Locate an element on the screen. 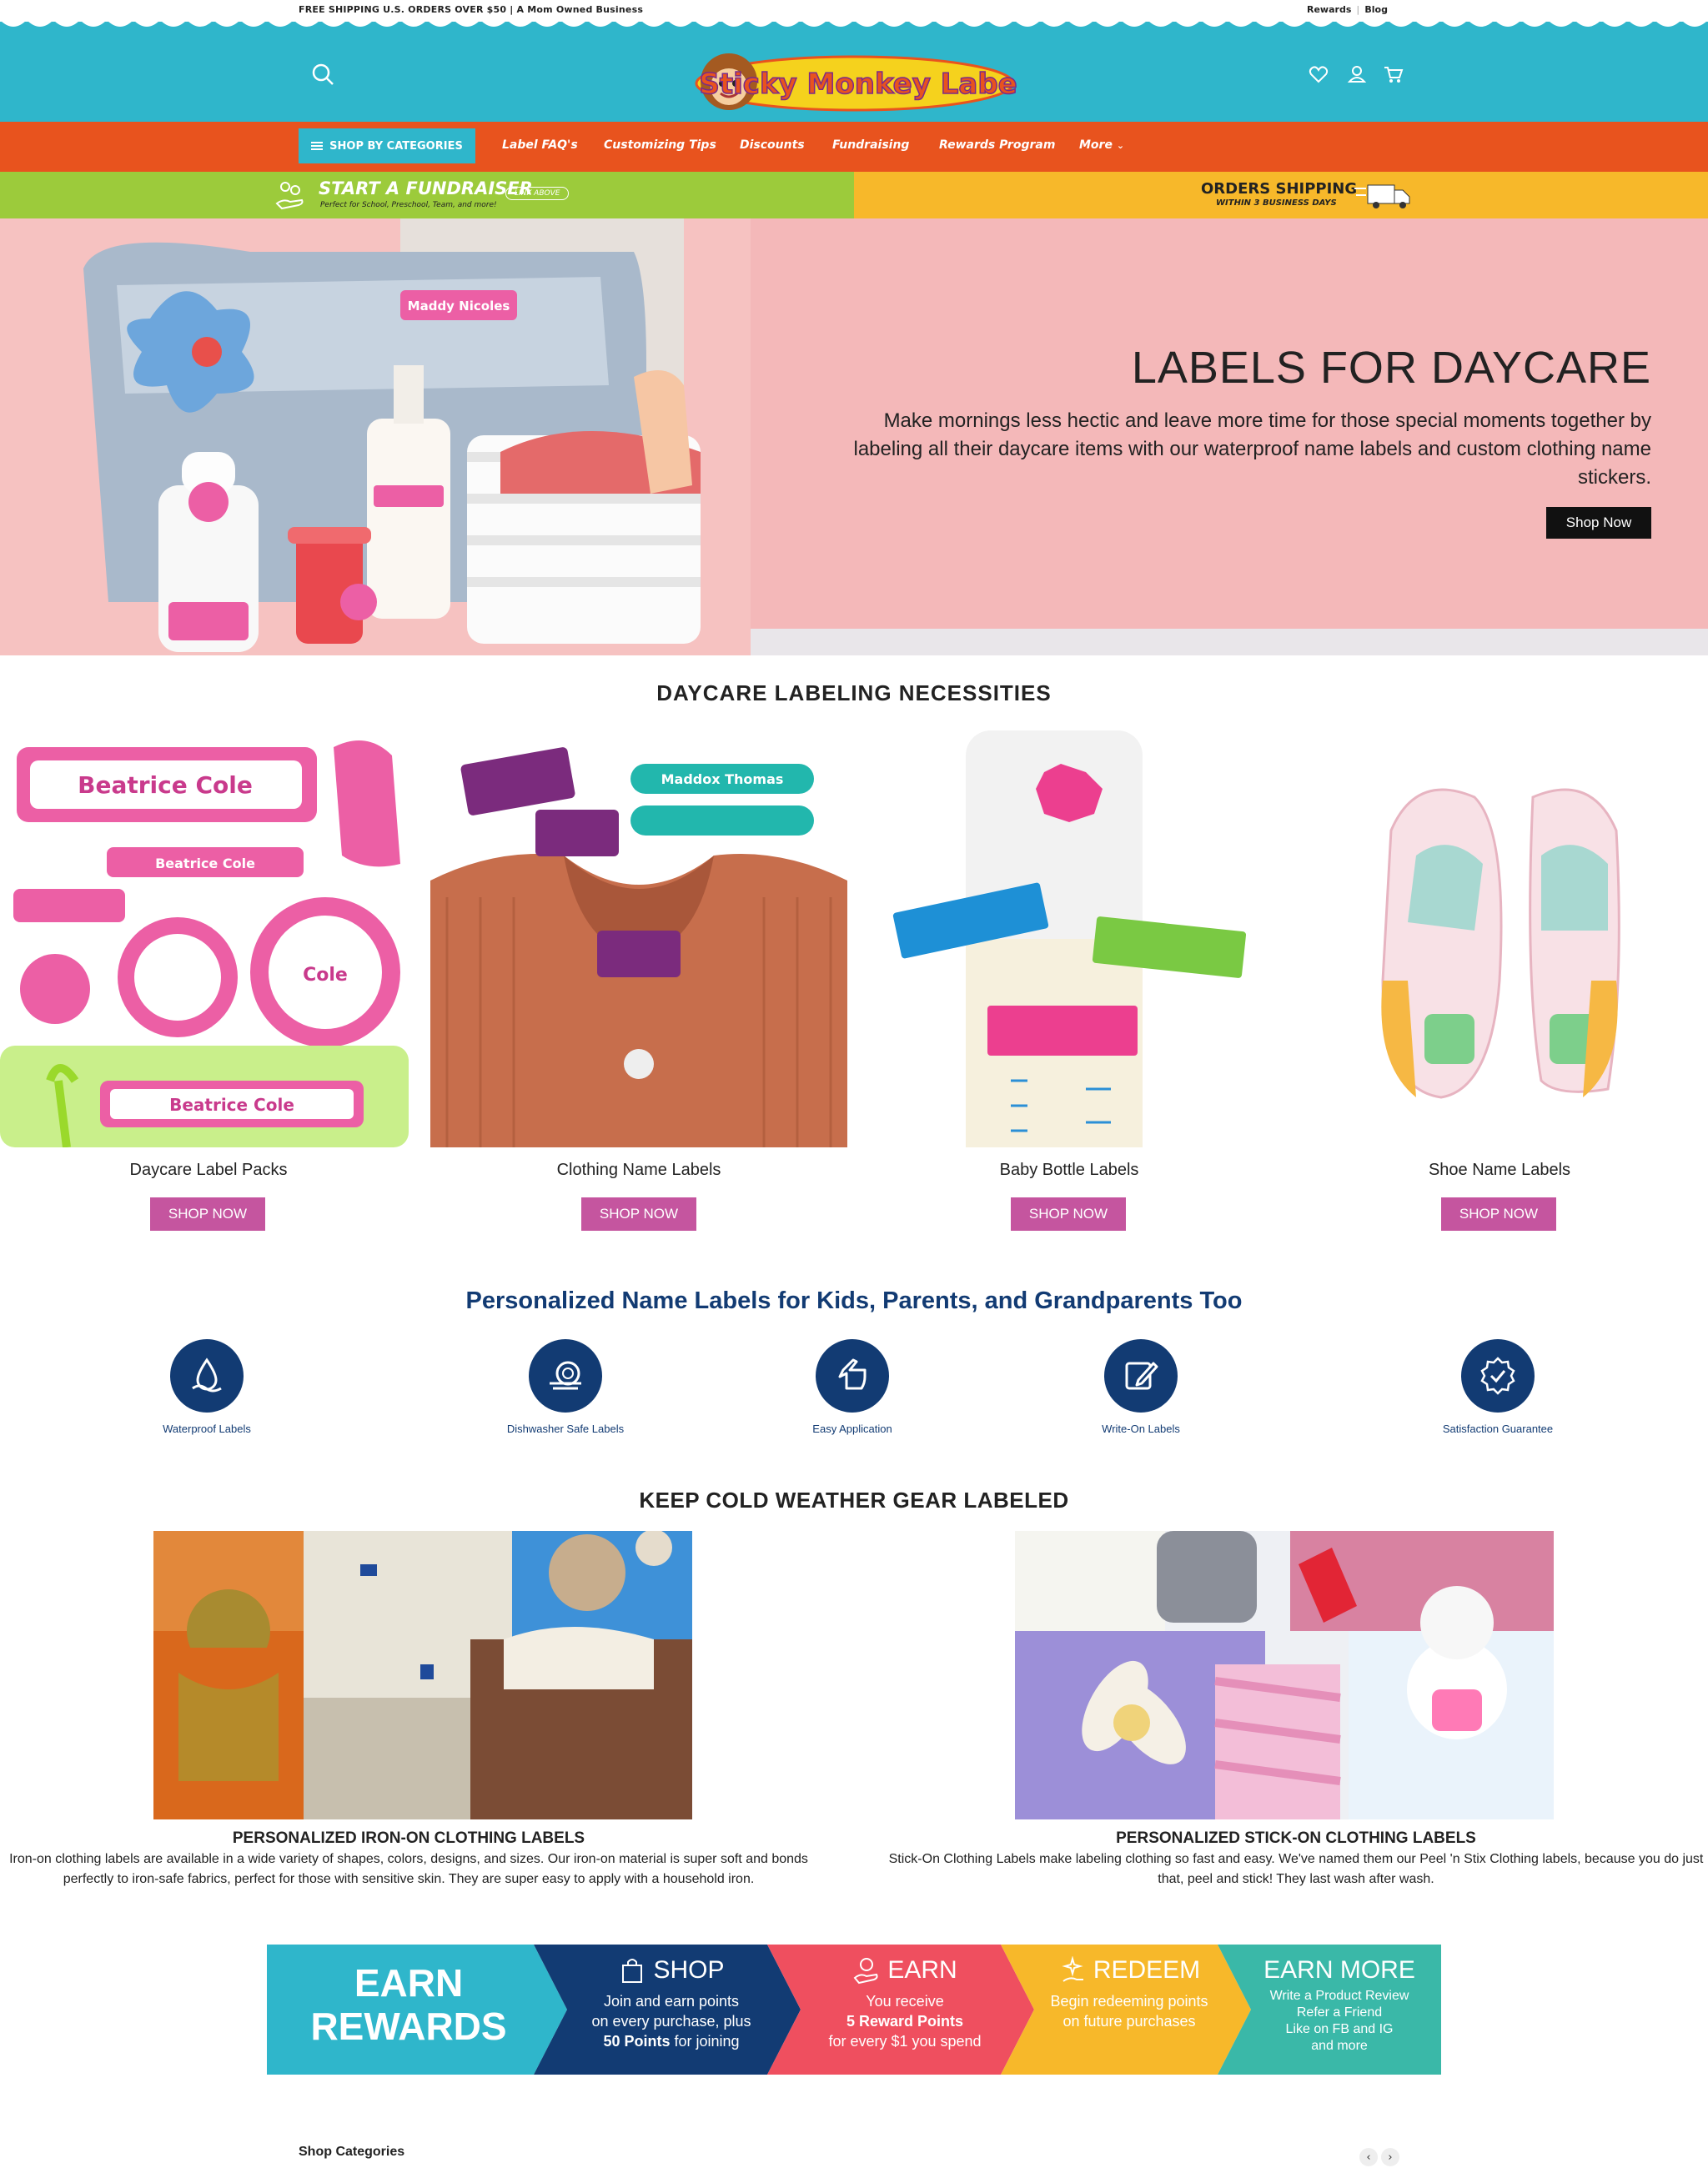 The height and width of the screenshot is (2168, 1708). search-icon is located at coordinates (322, 74).